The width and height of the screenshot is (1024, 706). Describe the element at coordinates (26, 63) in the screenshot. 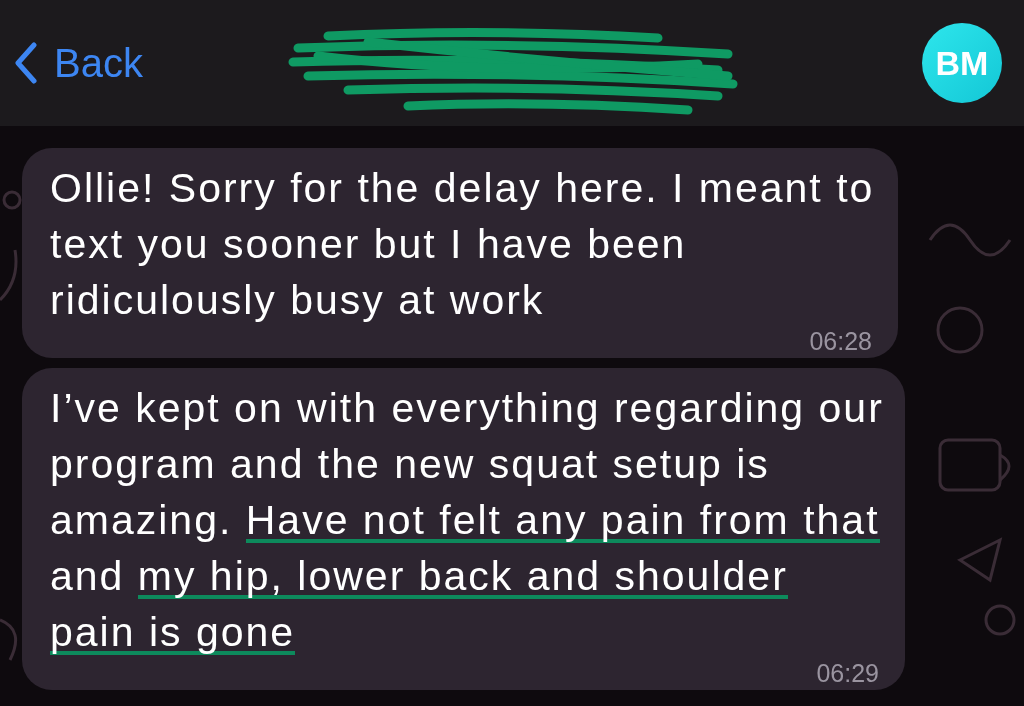

I see `chevron-left-icon` at that location.